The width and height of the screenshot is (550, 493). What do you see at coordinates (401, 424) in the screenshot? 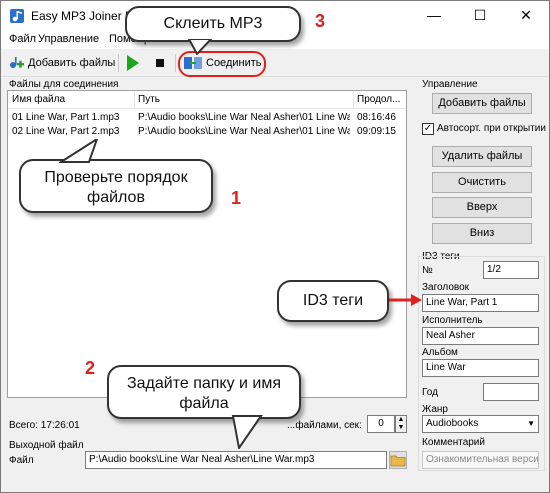
I see `pause-spinner: ▲ ▼` at bounding box center [401, 424].